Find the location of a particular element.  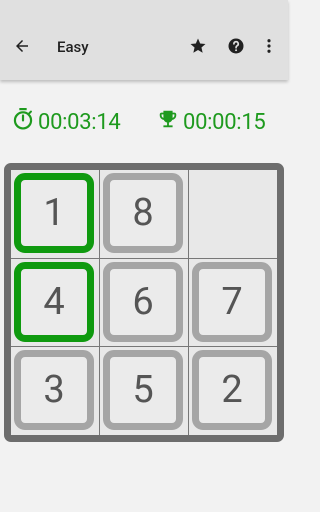

board-cell: 6 is located at coordinates (144, 303).